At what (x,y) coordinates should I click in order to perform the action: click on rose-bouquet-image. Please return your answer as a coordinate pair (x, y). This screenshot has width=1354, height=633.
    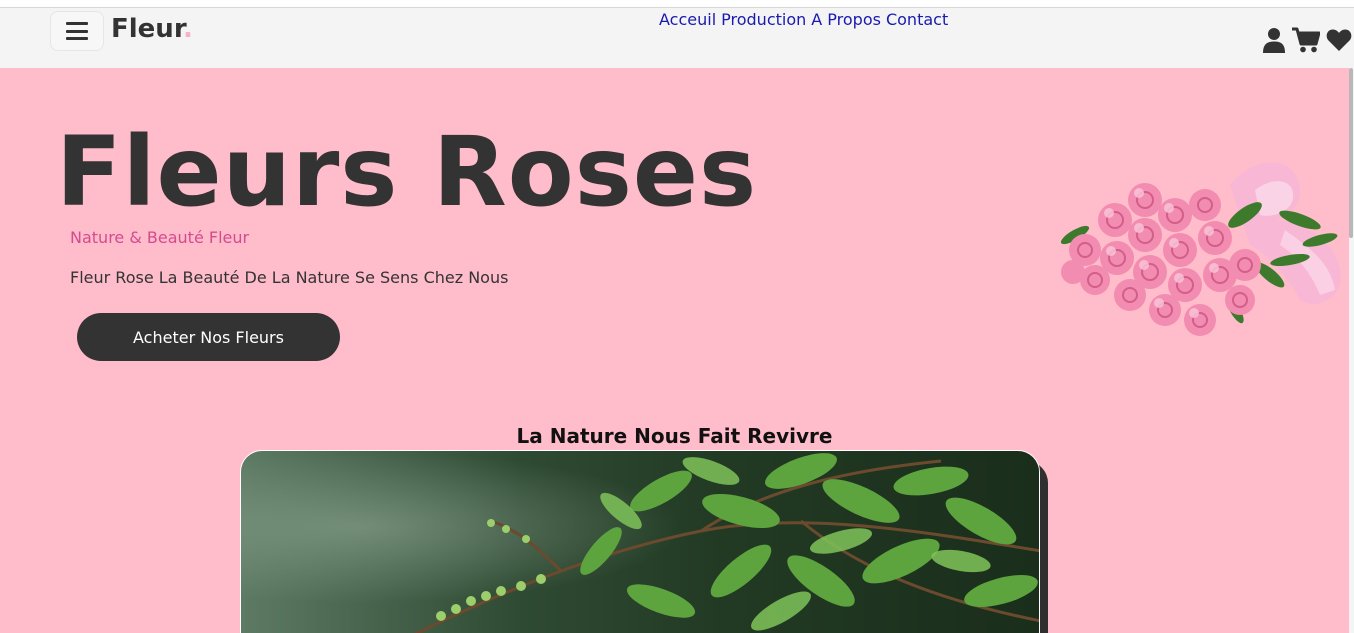
    Looking at the image, I should click on (1200, 249).